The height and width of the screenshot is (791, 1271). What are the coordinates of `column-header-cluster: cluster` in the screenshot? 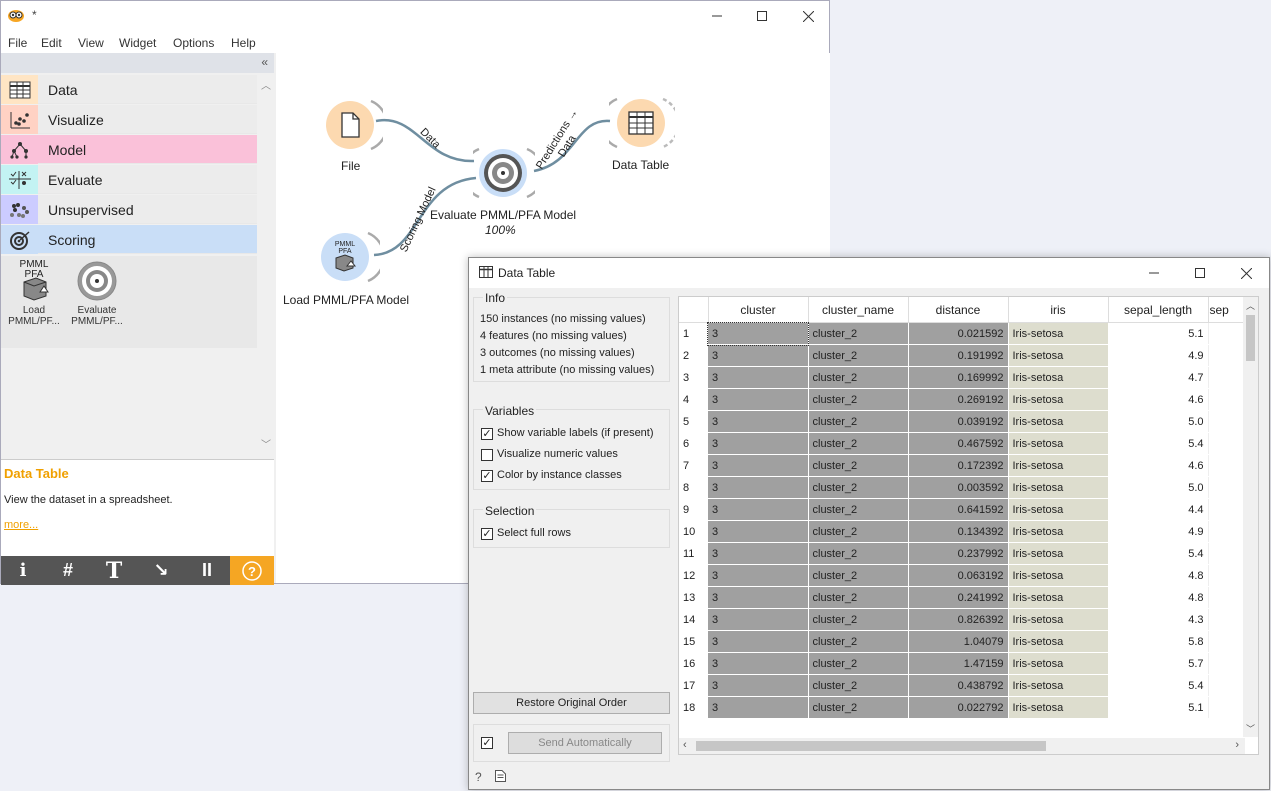 It's located at (758, 310).